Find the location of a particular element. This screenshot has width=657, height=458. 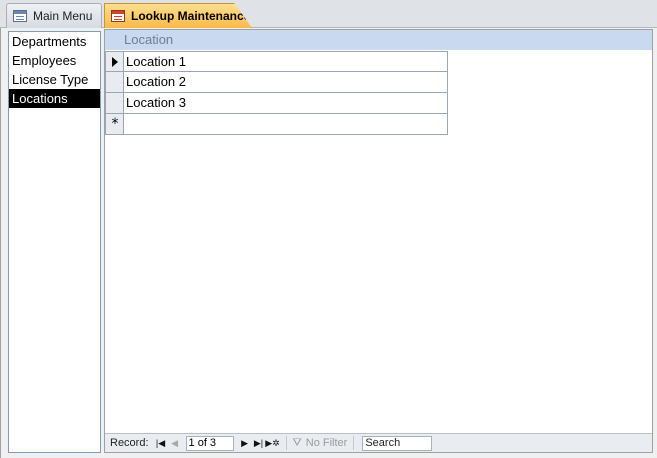

last-record-icon: ▶| is located at coordinates (259, 443).